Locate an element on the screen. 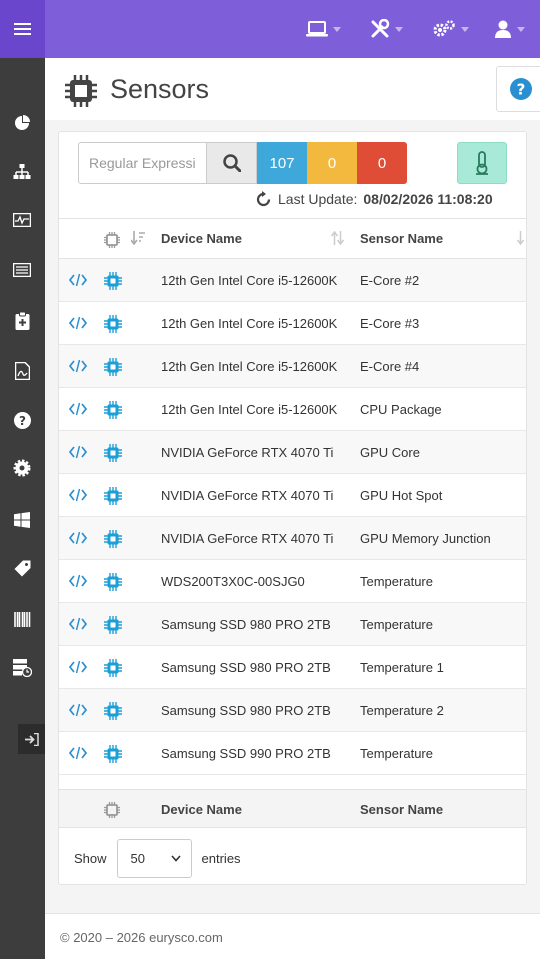 The height and width of the screenshot is (959, 540). sidebar-item-help: ? is located at coordinates (22, 420).